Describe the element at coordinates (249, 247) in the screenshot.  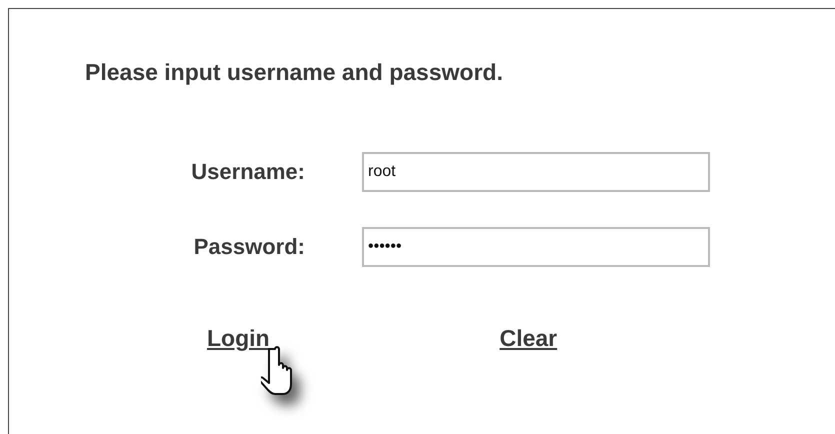
I see `field-label: Password:` at that location.